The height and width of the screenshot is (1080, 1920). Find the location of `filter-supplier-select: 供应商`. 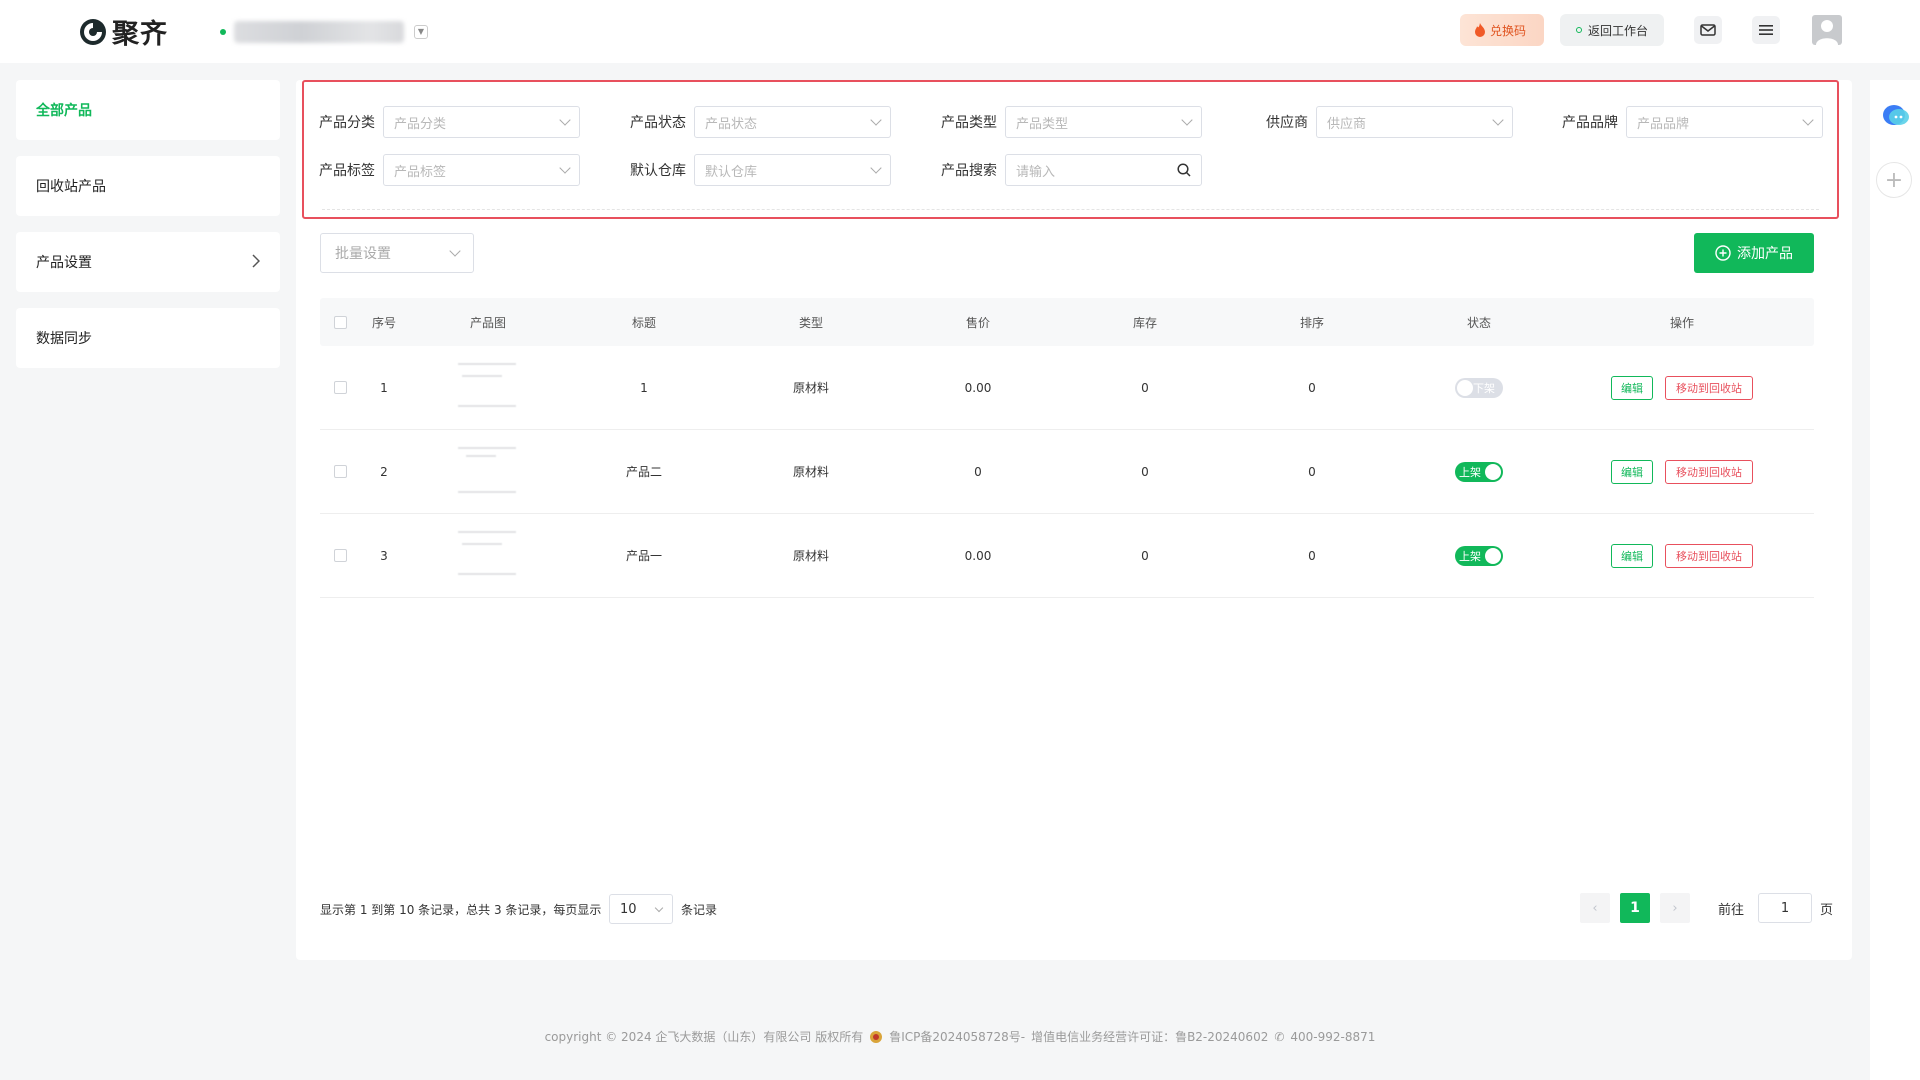

filter-supplier-select: 供应商 is located at coordinates (1414, 122).